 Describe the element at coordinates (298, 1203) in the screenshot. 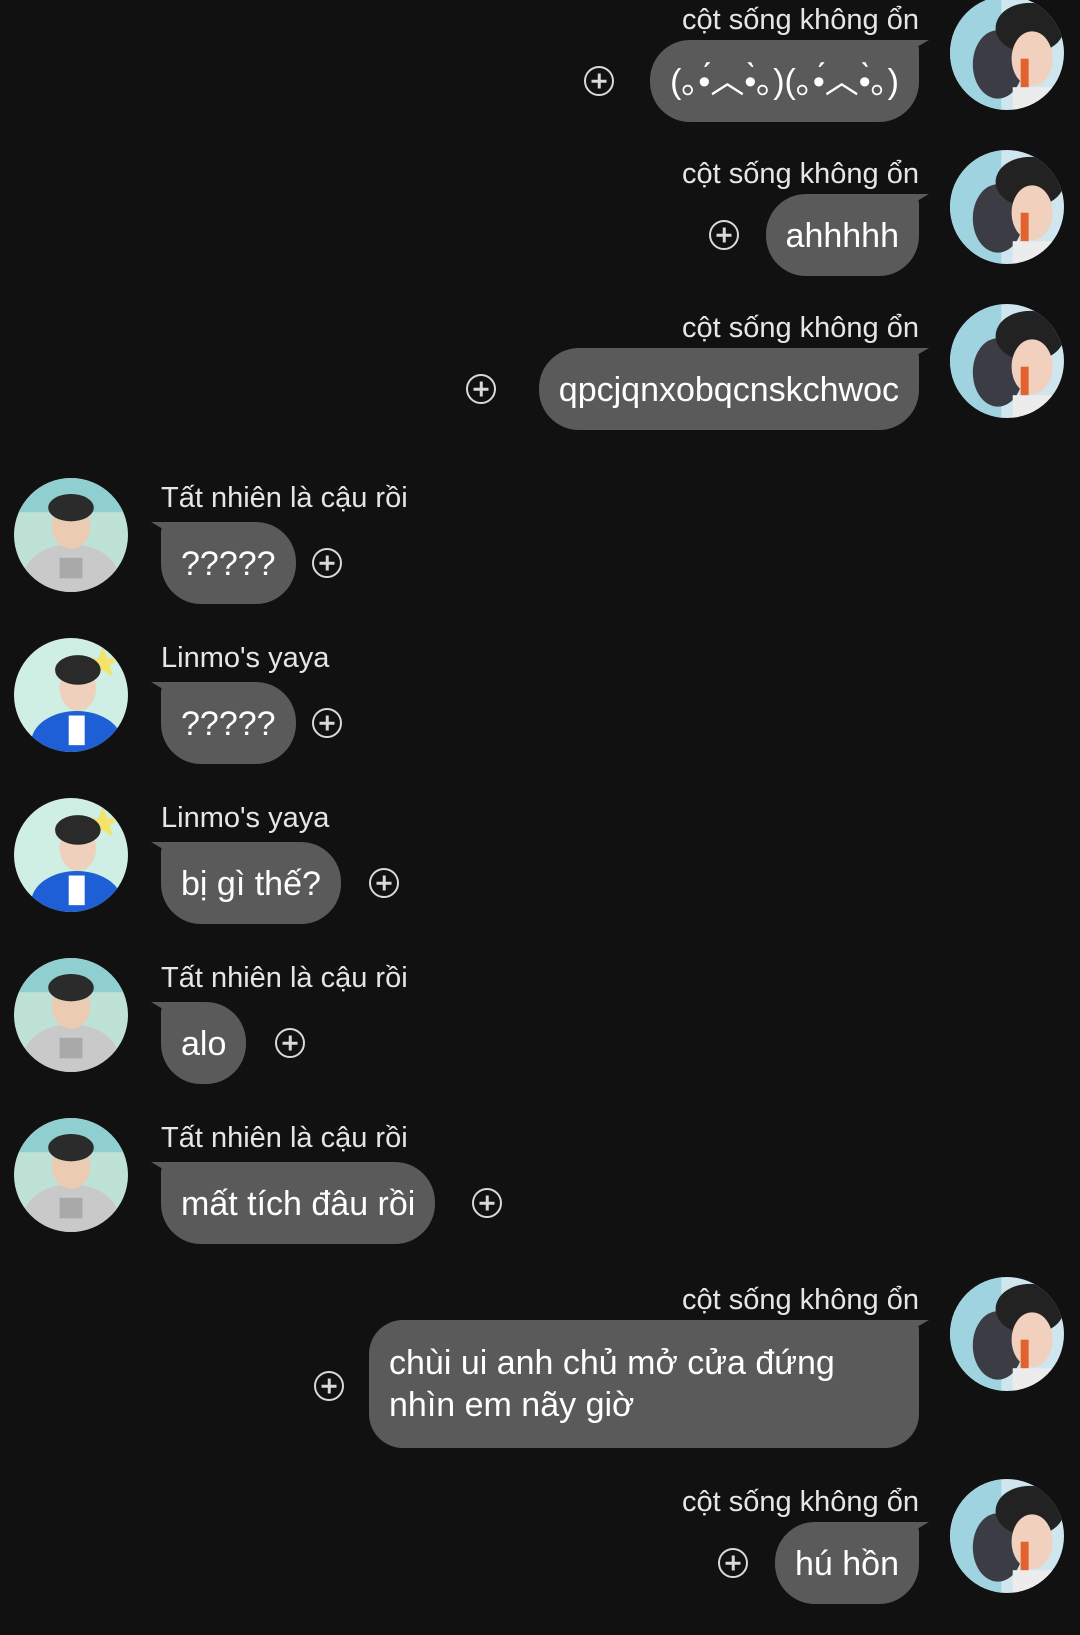

I see `message-bubble: mất tích đâu rồi` at that location.